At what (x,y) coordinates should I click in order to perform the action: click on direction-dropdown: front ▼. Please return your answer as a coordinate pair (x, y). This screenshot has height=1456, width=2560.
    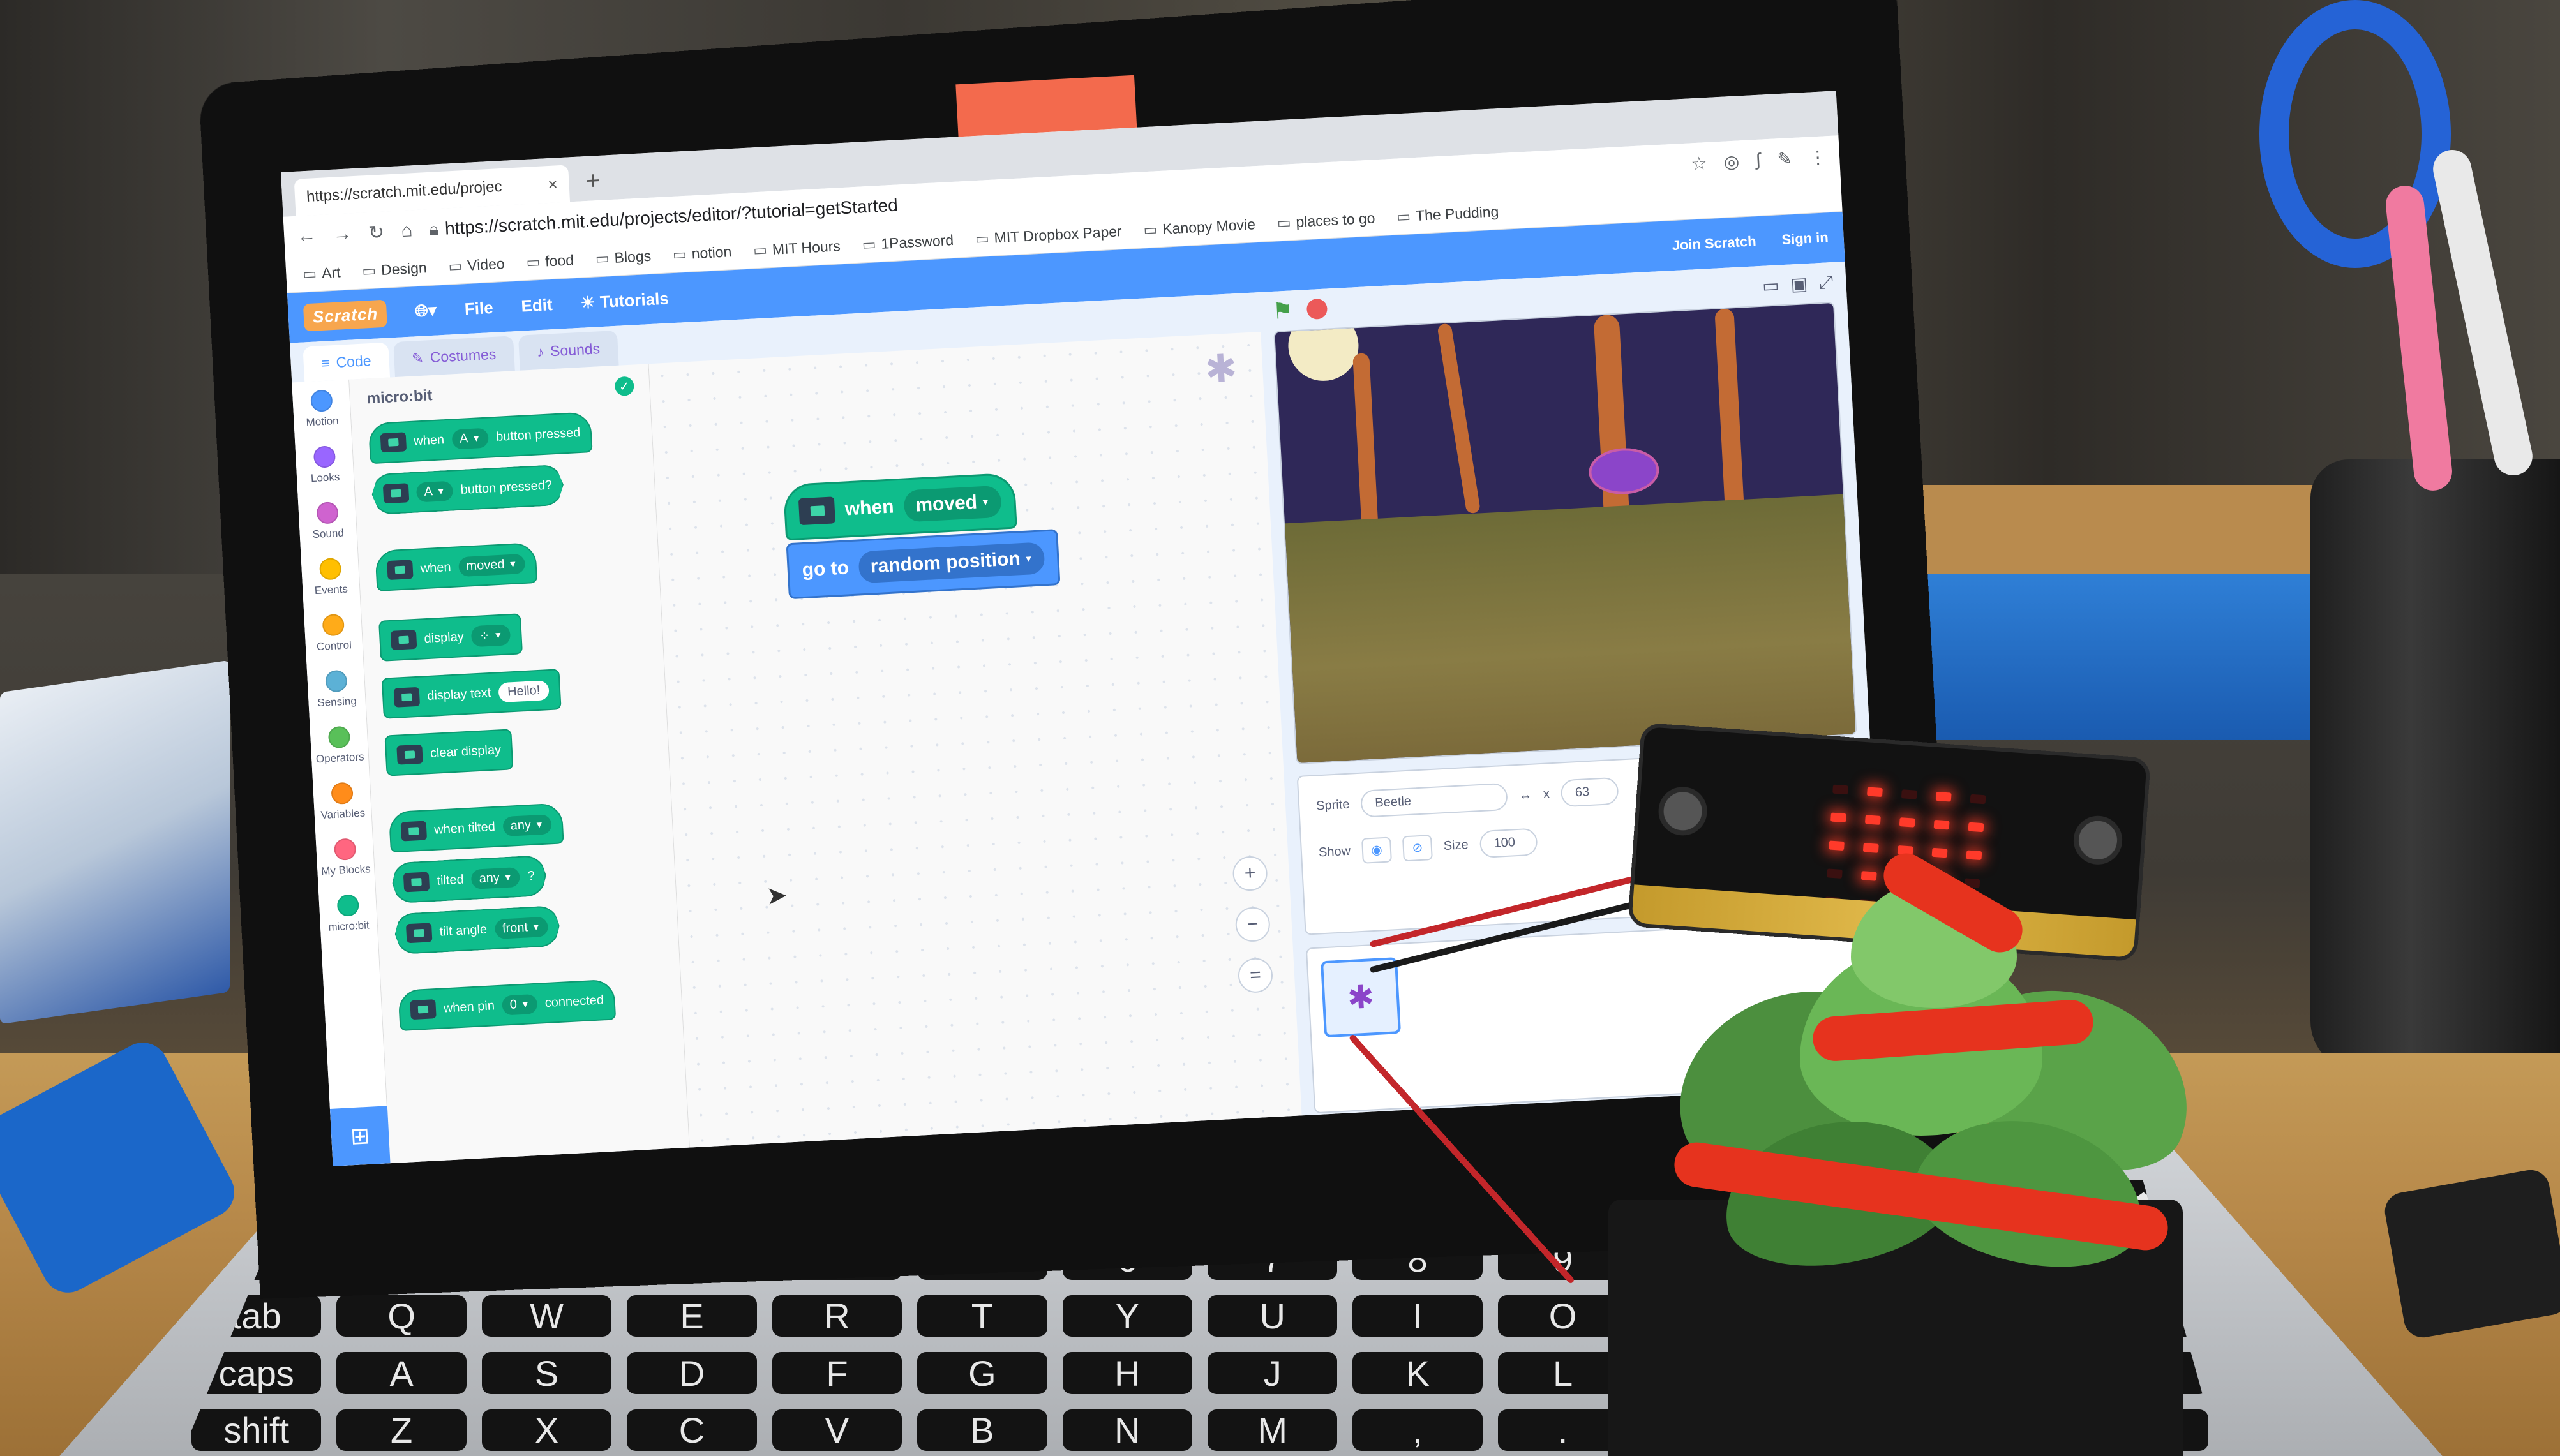
    Looking at the image, I should click on (521, 927).